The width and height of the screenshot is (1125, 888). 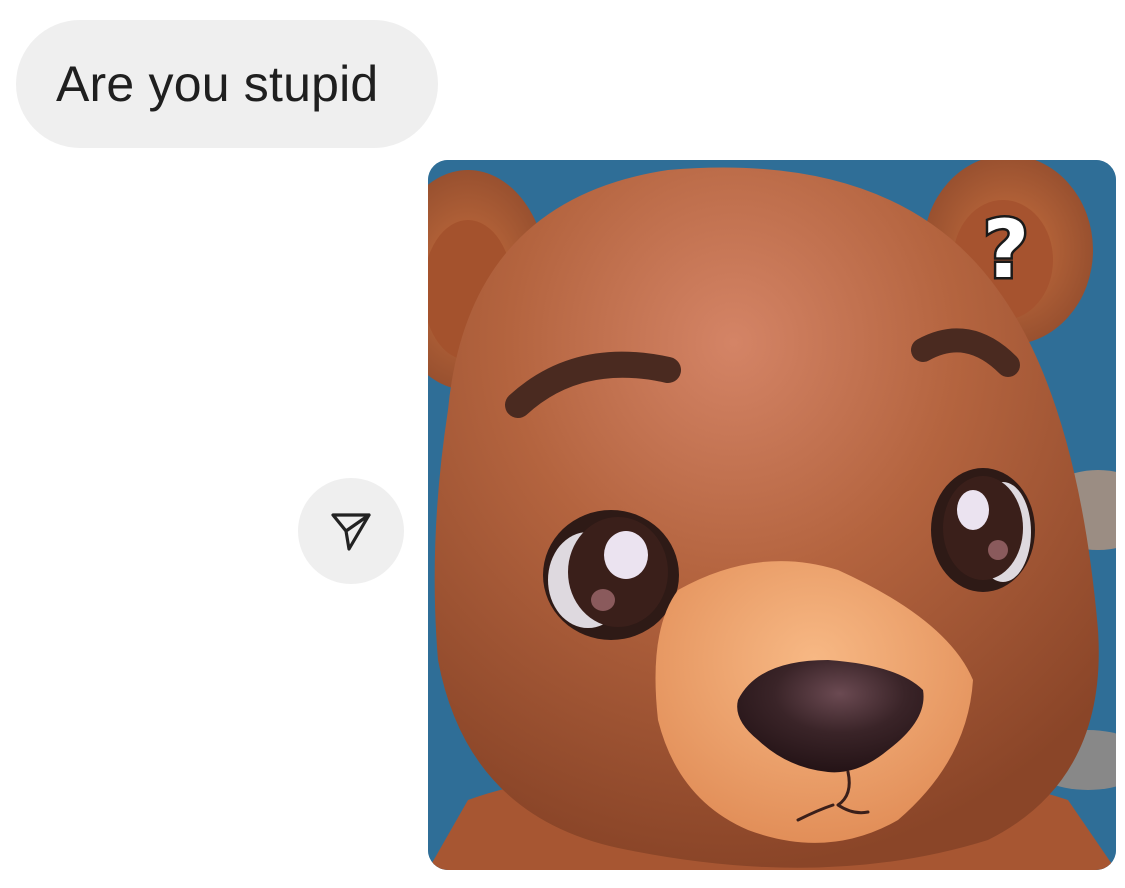 I want to click on question-mark-icon: ?, so click(x=1005, y=249).